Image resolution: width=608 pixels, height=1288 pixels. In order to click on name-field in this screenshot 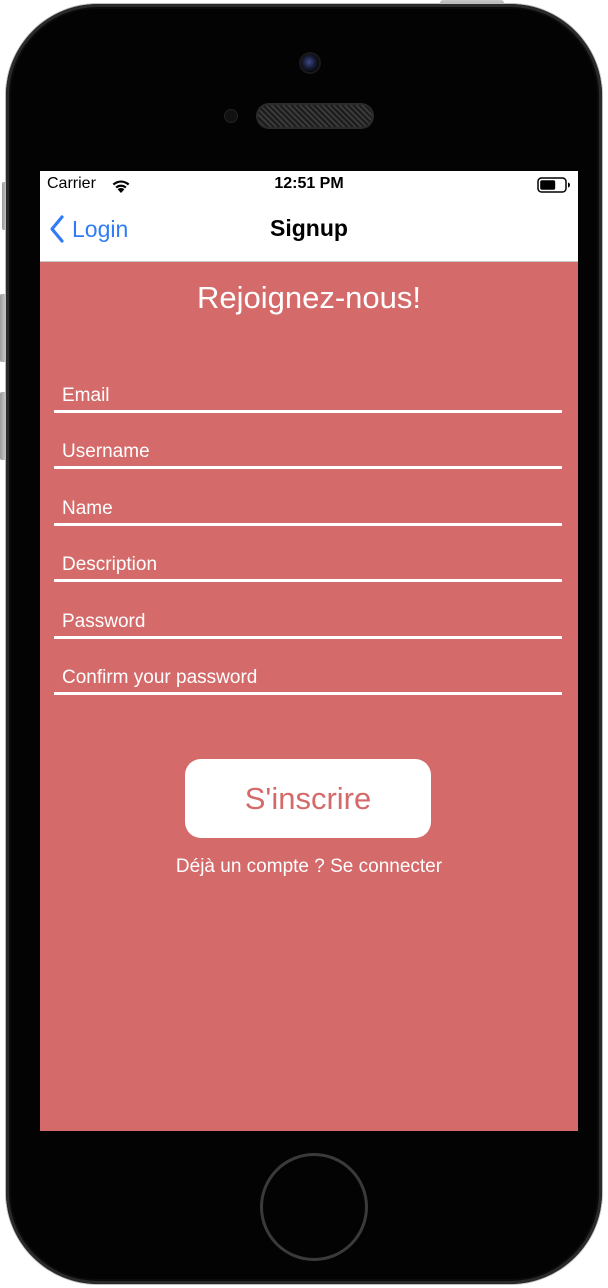, I will do `click(307, 509)`.